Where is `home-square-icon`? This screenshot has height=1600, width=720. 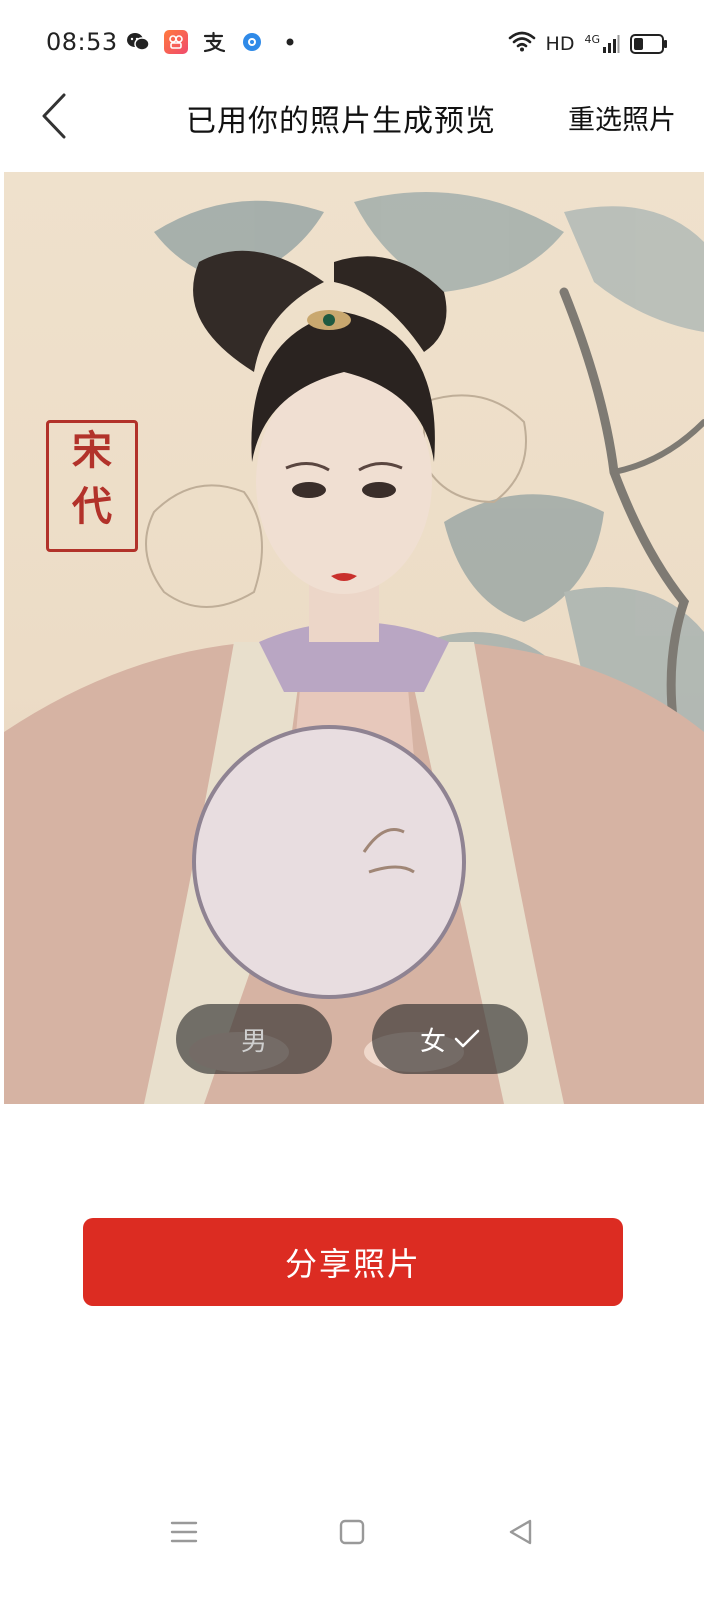 home-square-icon is located at coordinates (352, 1532).